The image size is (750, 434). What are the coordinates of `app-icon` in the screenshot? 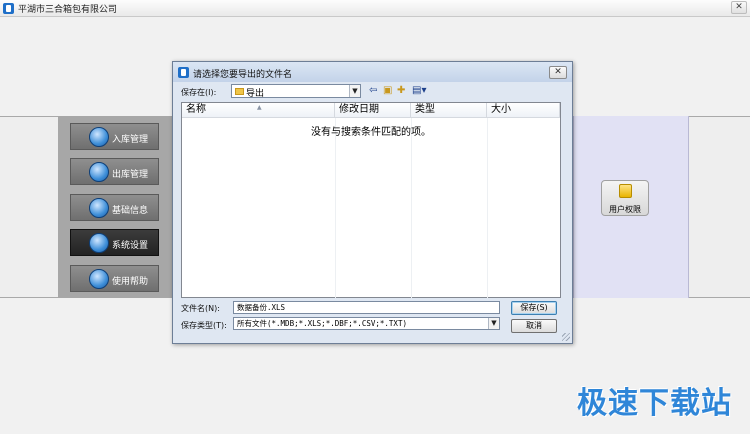 It's located at (8, 8).